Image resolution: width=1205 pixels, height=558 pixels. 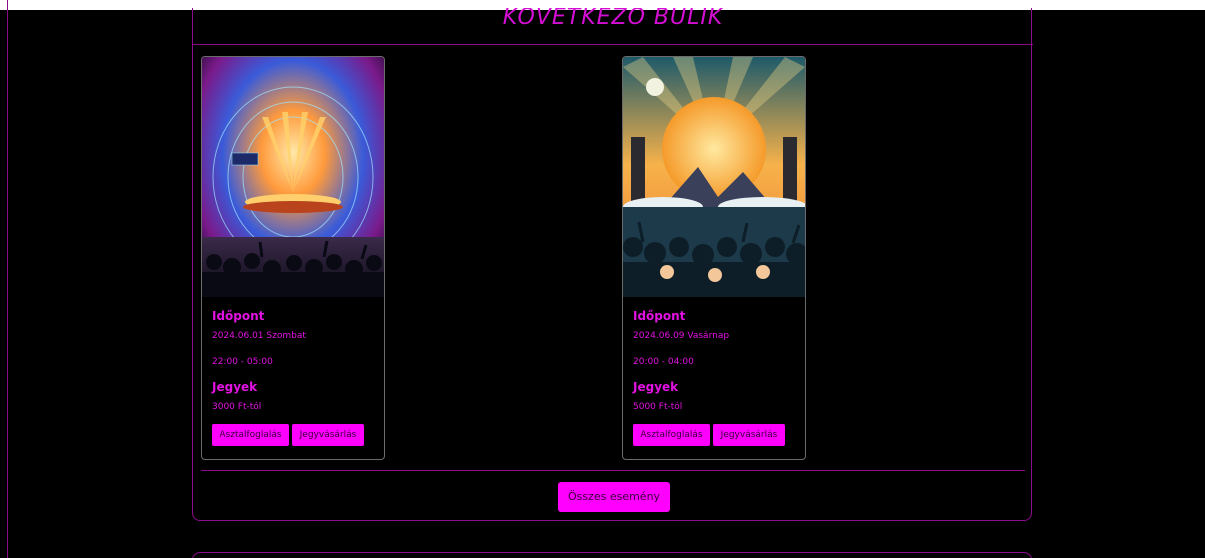 What do you see at coordinates (681, 336) in the screenshot?
I see `event-date: 2024.06.09 Vasárnap` at bounding box center [681, 336].